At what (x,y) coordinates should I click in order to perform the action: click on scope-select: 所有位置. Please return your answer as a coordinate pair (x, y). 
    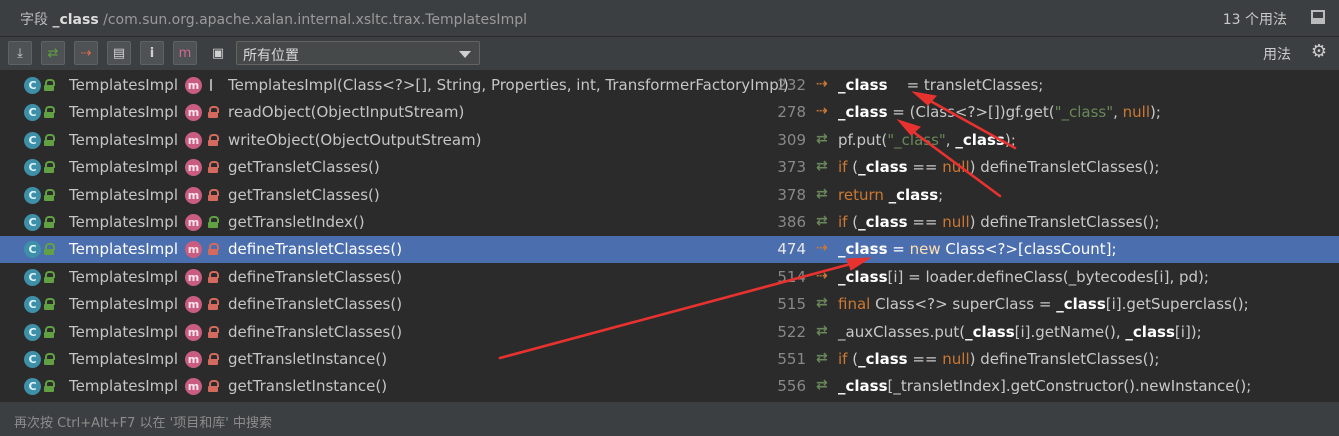
    Looking at the image, I should click on (358, 53).